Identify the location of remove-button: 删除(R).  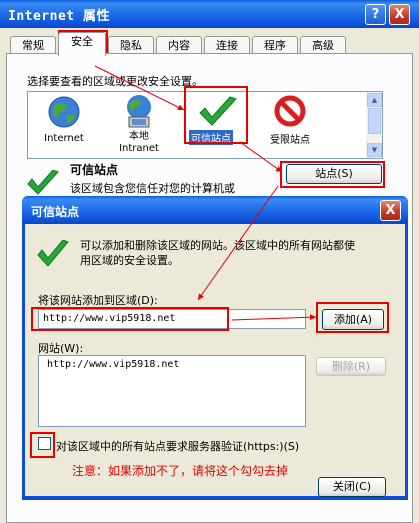
(351, 366).